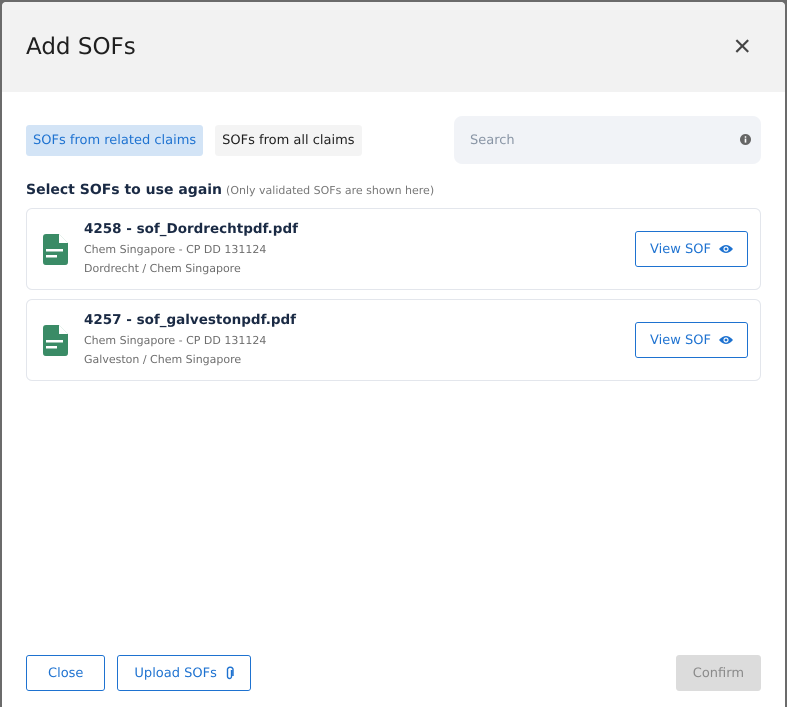 This screenshot has width=787, height=707. I want to click on tab: SOFs from related claims, so click(115, 140).